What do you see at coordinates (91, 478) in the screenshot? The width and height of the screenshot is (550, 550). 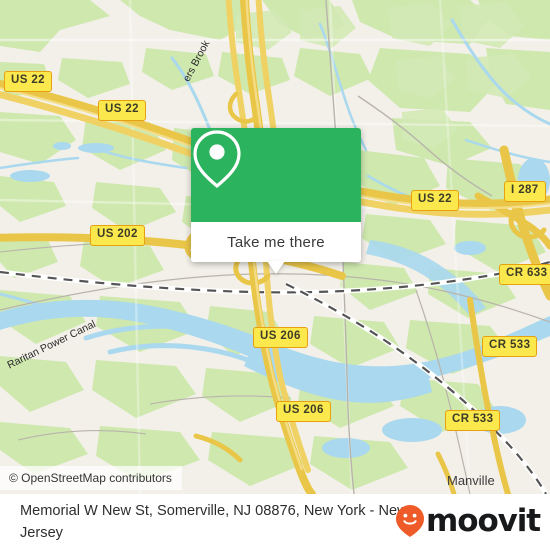 I see `osm-attribution: © OpenStreetMap contributors` at bounding box center [91, 478].